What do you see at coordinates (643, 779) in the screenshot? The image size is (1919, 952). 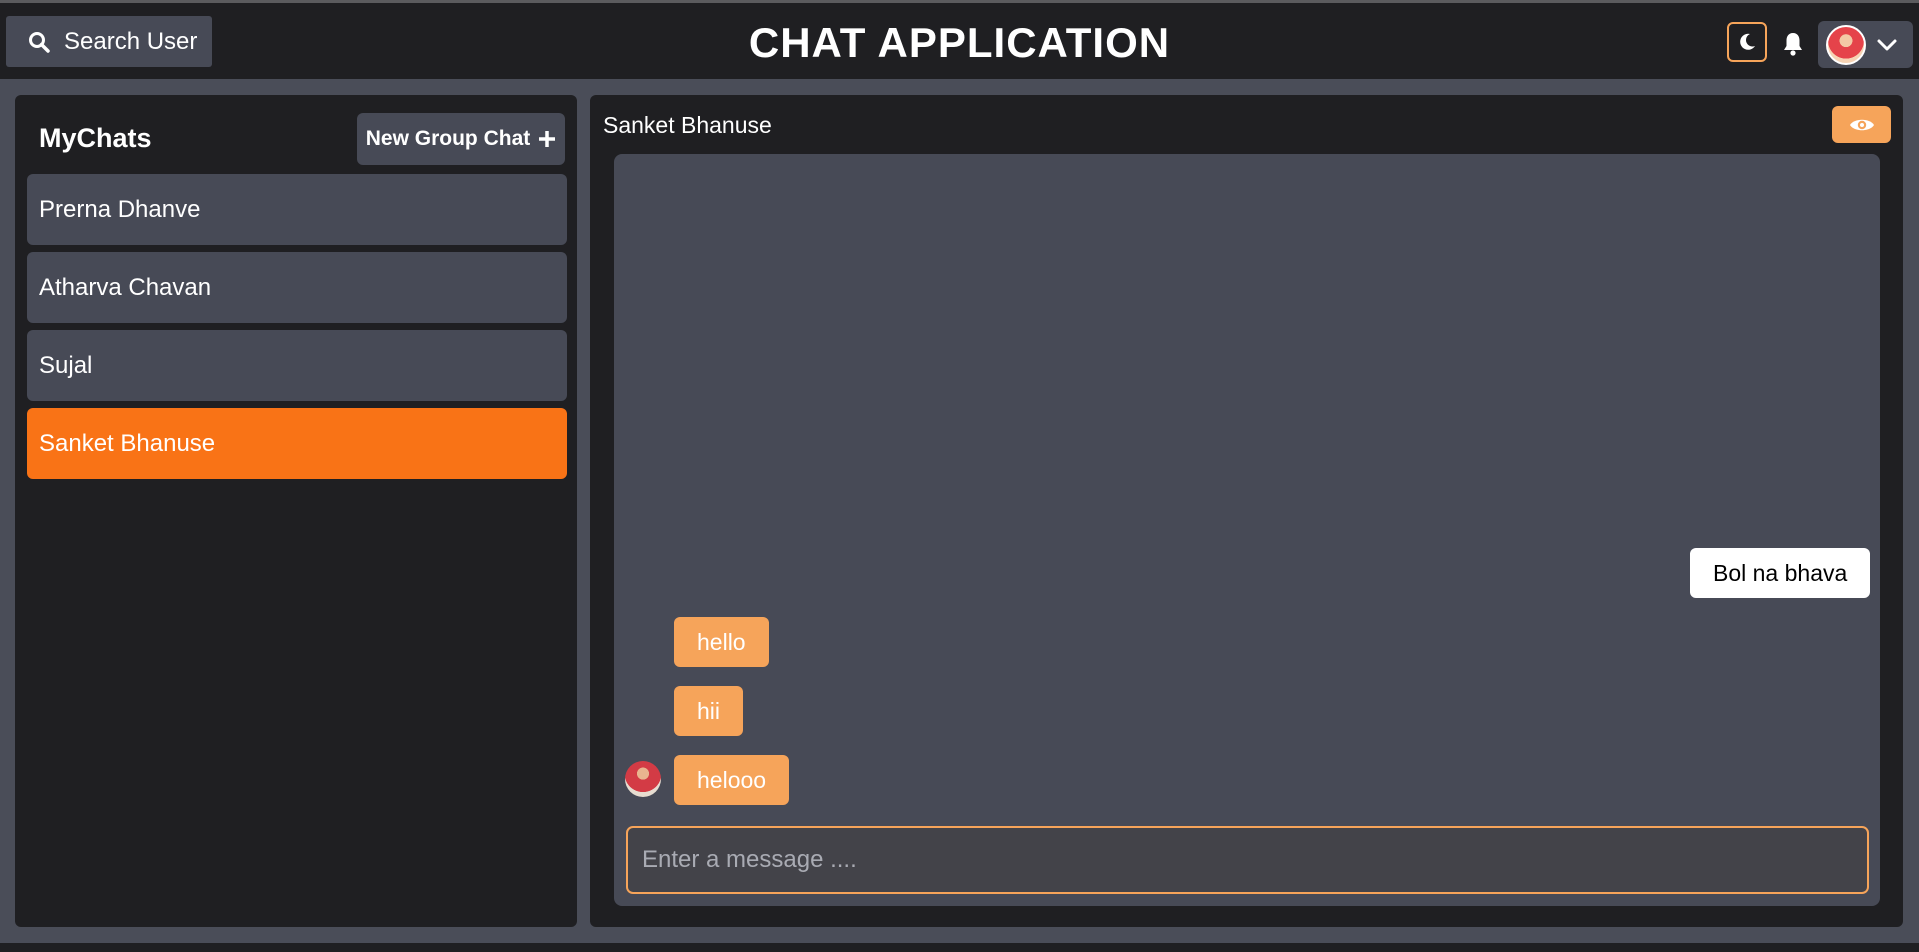 I see `sender-avatar` at bounding box center [643, 779].